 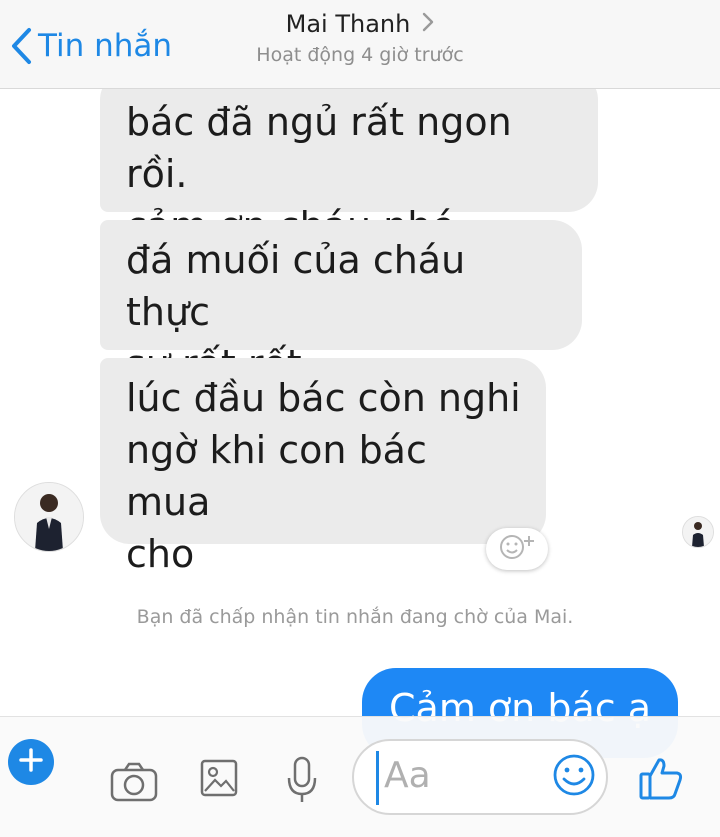 I want to click on contact-info-button: Mai Thanh Hoạt động 4 giờ trước, so click(x=360, y=38).